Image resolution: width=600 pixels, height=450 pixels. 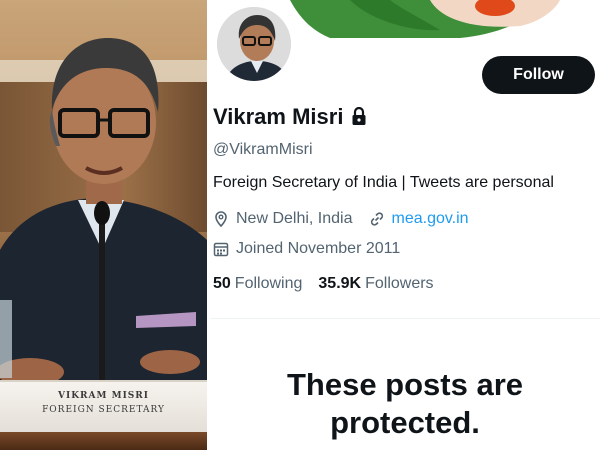 I want to click on following-label: Following, so click(x=268, y=283).